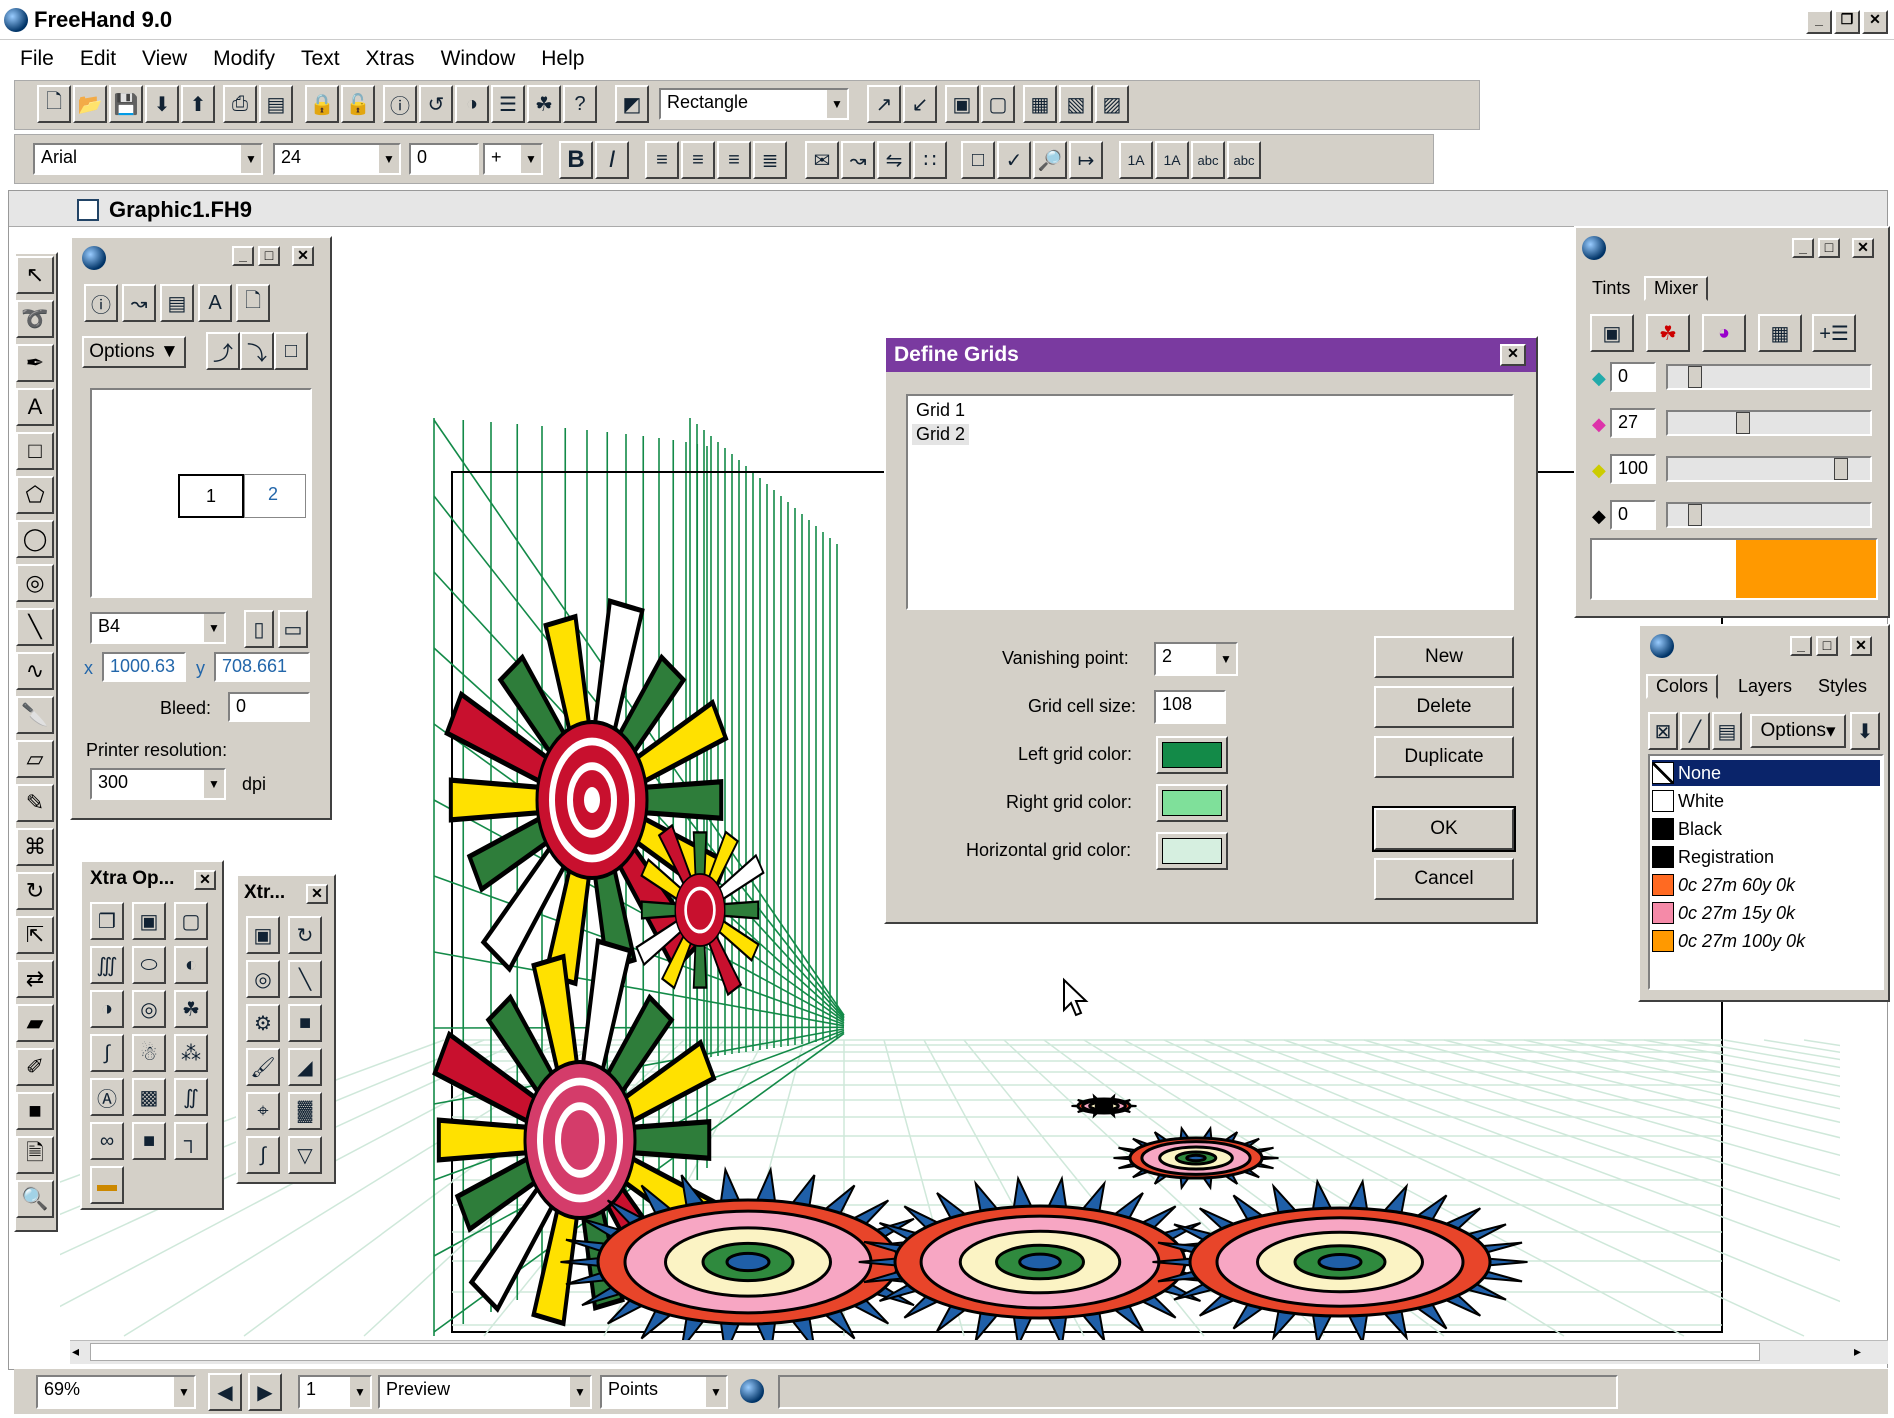  What do you see at coordinates (35, 671) in the screenshot?
I see `freehand-tool-icon: ∿` at bounding box center [35, 671].